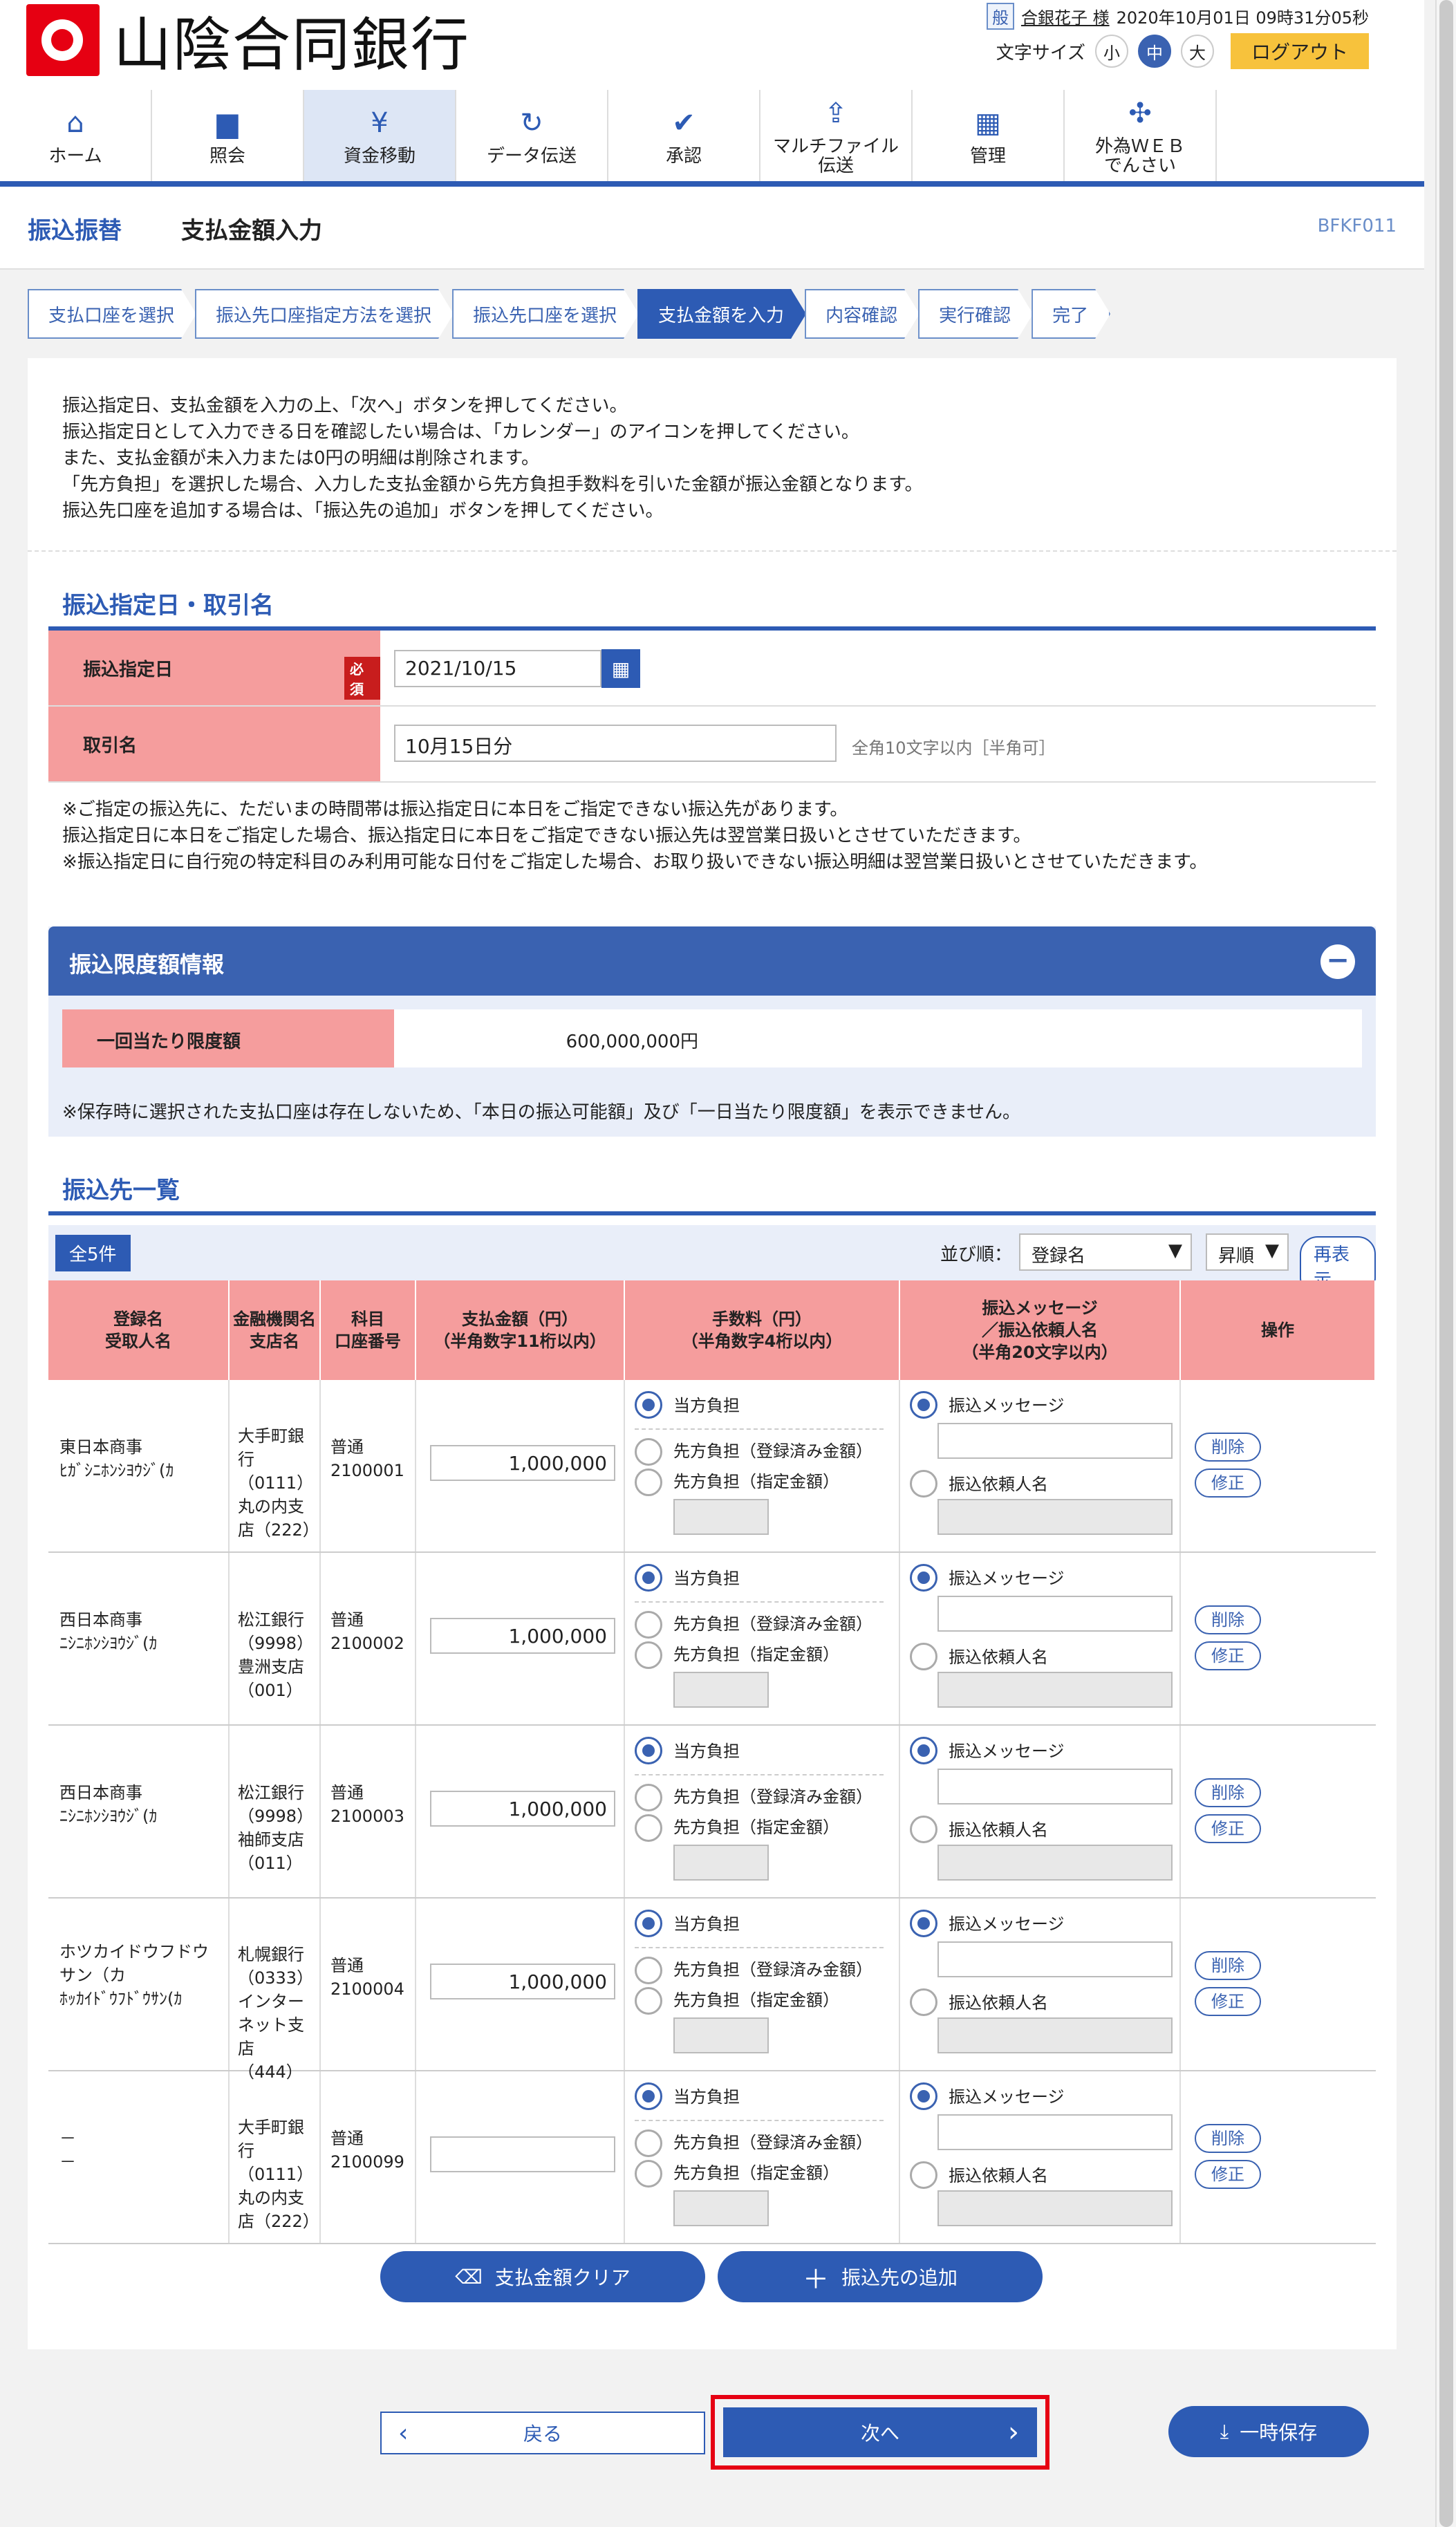  What do you see at coordinates (1065, 16) in the screenshot?
I see `user-name-link: 合銀花子 様` at bounding box center [1065, 16].